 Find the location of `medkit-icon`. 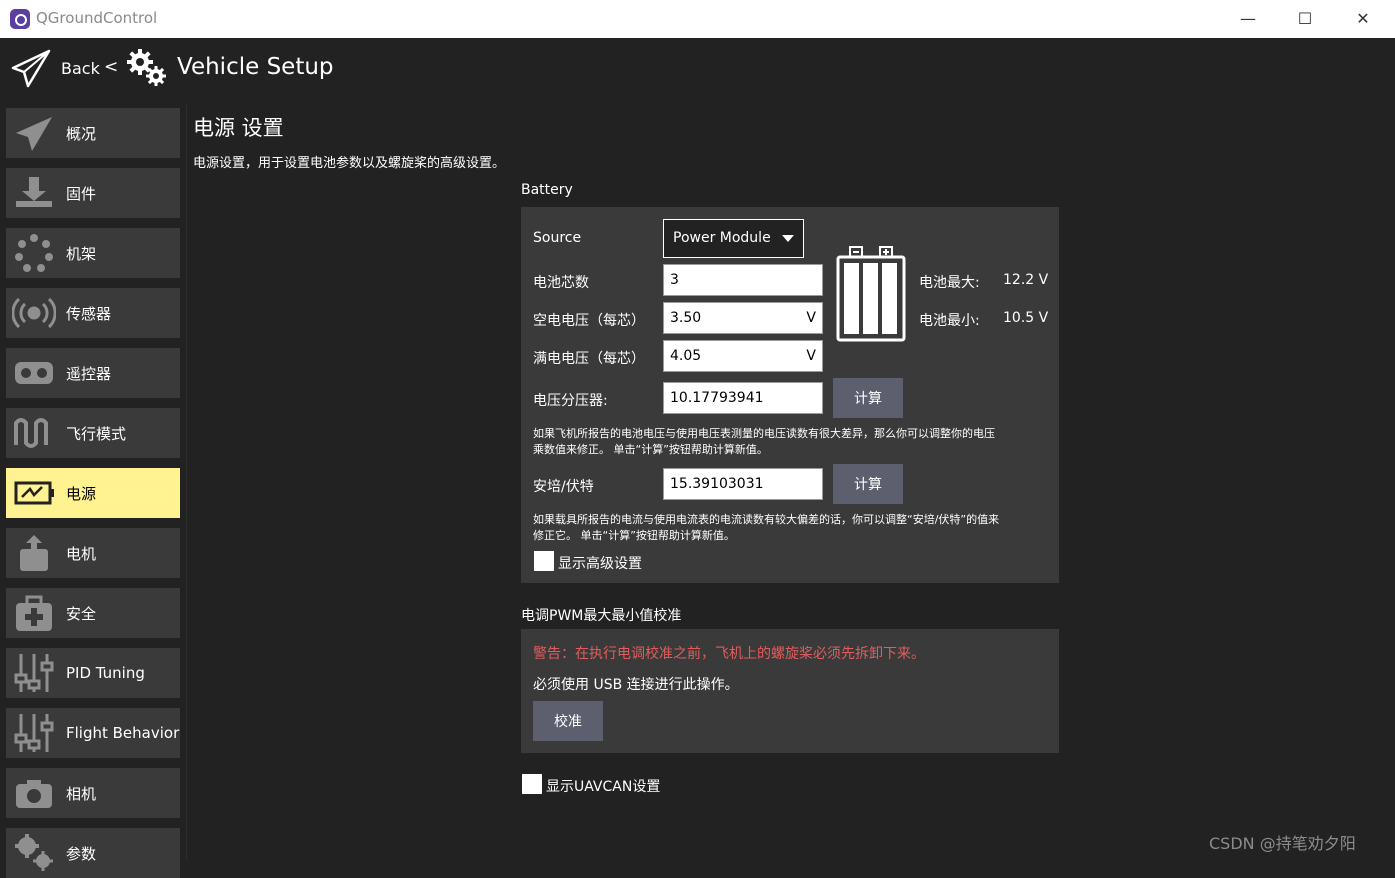

medkit-icon is located at coordinates (34, 613).